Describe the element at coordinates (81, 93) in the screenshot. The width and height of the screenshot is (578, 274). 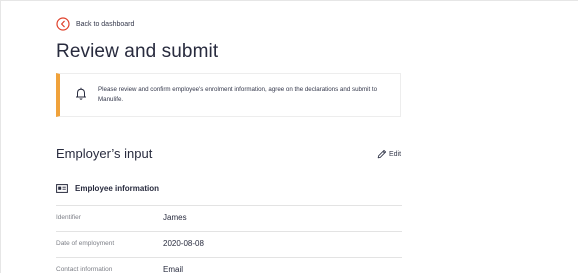
I see `bell-icon` at that location.